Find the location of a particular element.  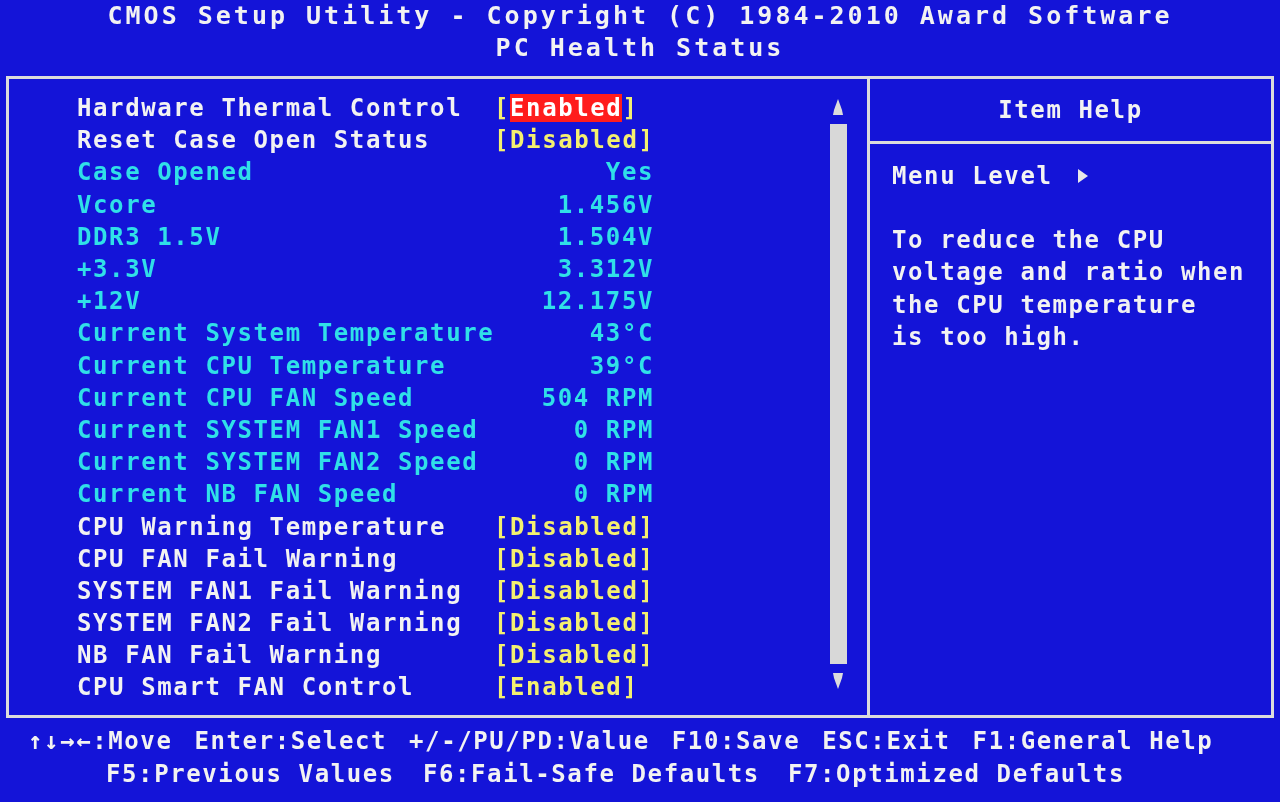

help-text: To reduce the CPU voltage and ratio when the CPU temperature is too high. is located at coordinates (1069, 289).